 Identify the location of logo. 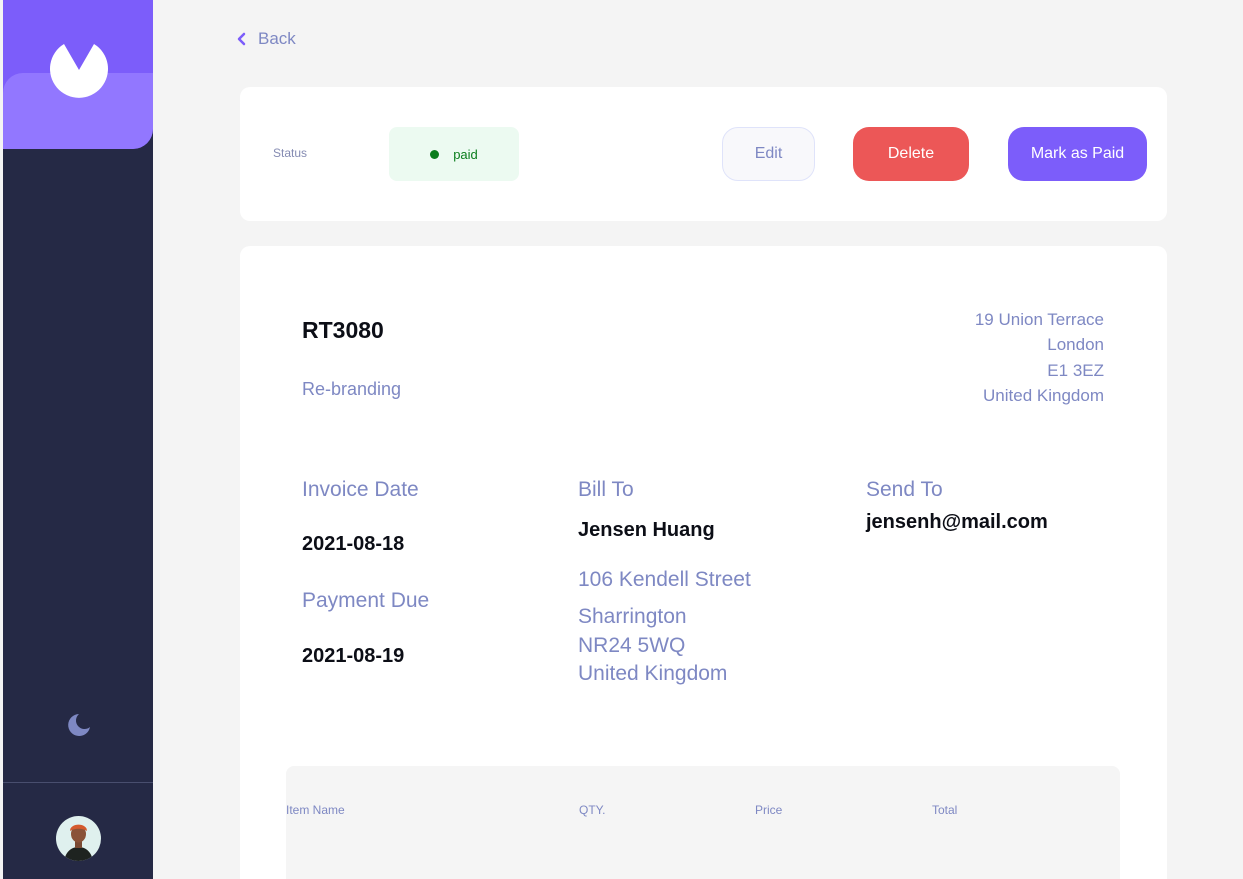
(78, 74).